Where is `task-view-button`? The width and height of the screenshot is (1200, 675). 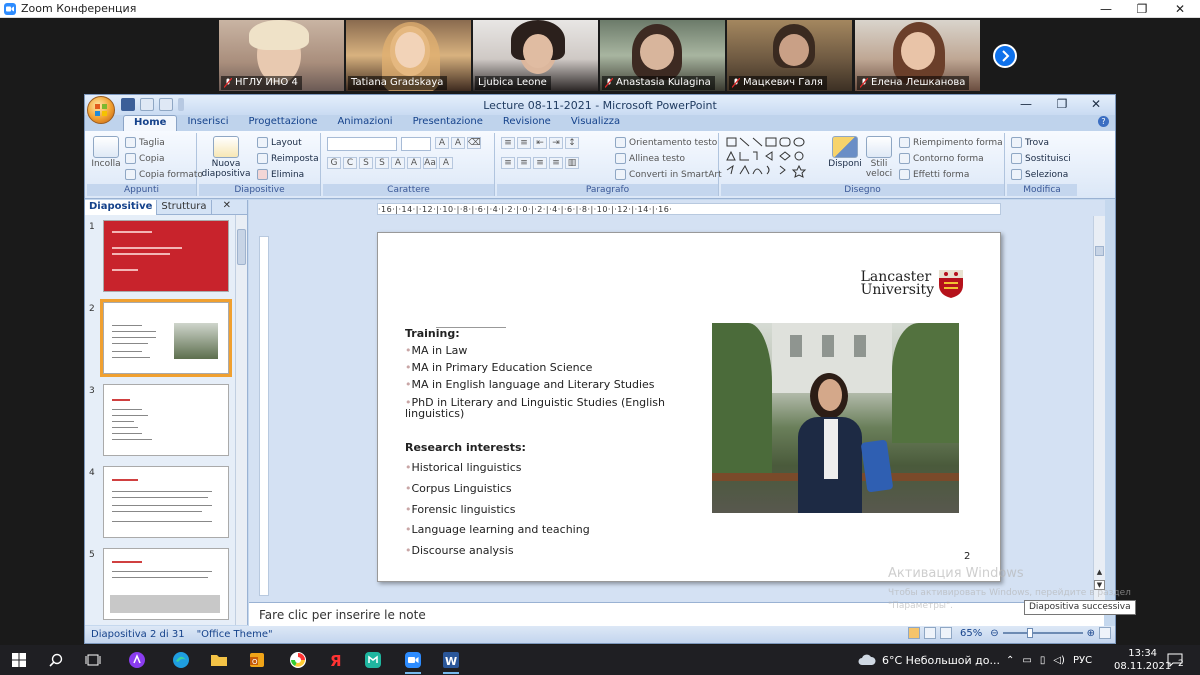 task-view-button is located at coordinates (93, 660).